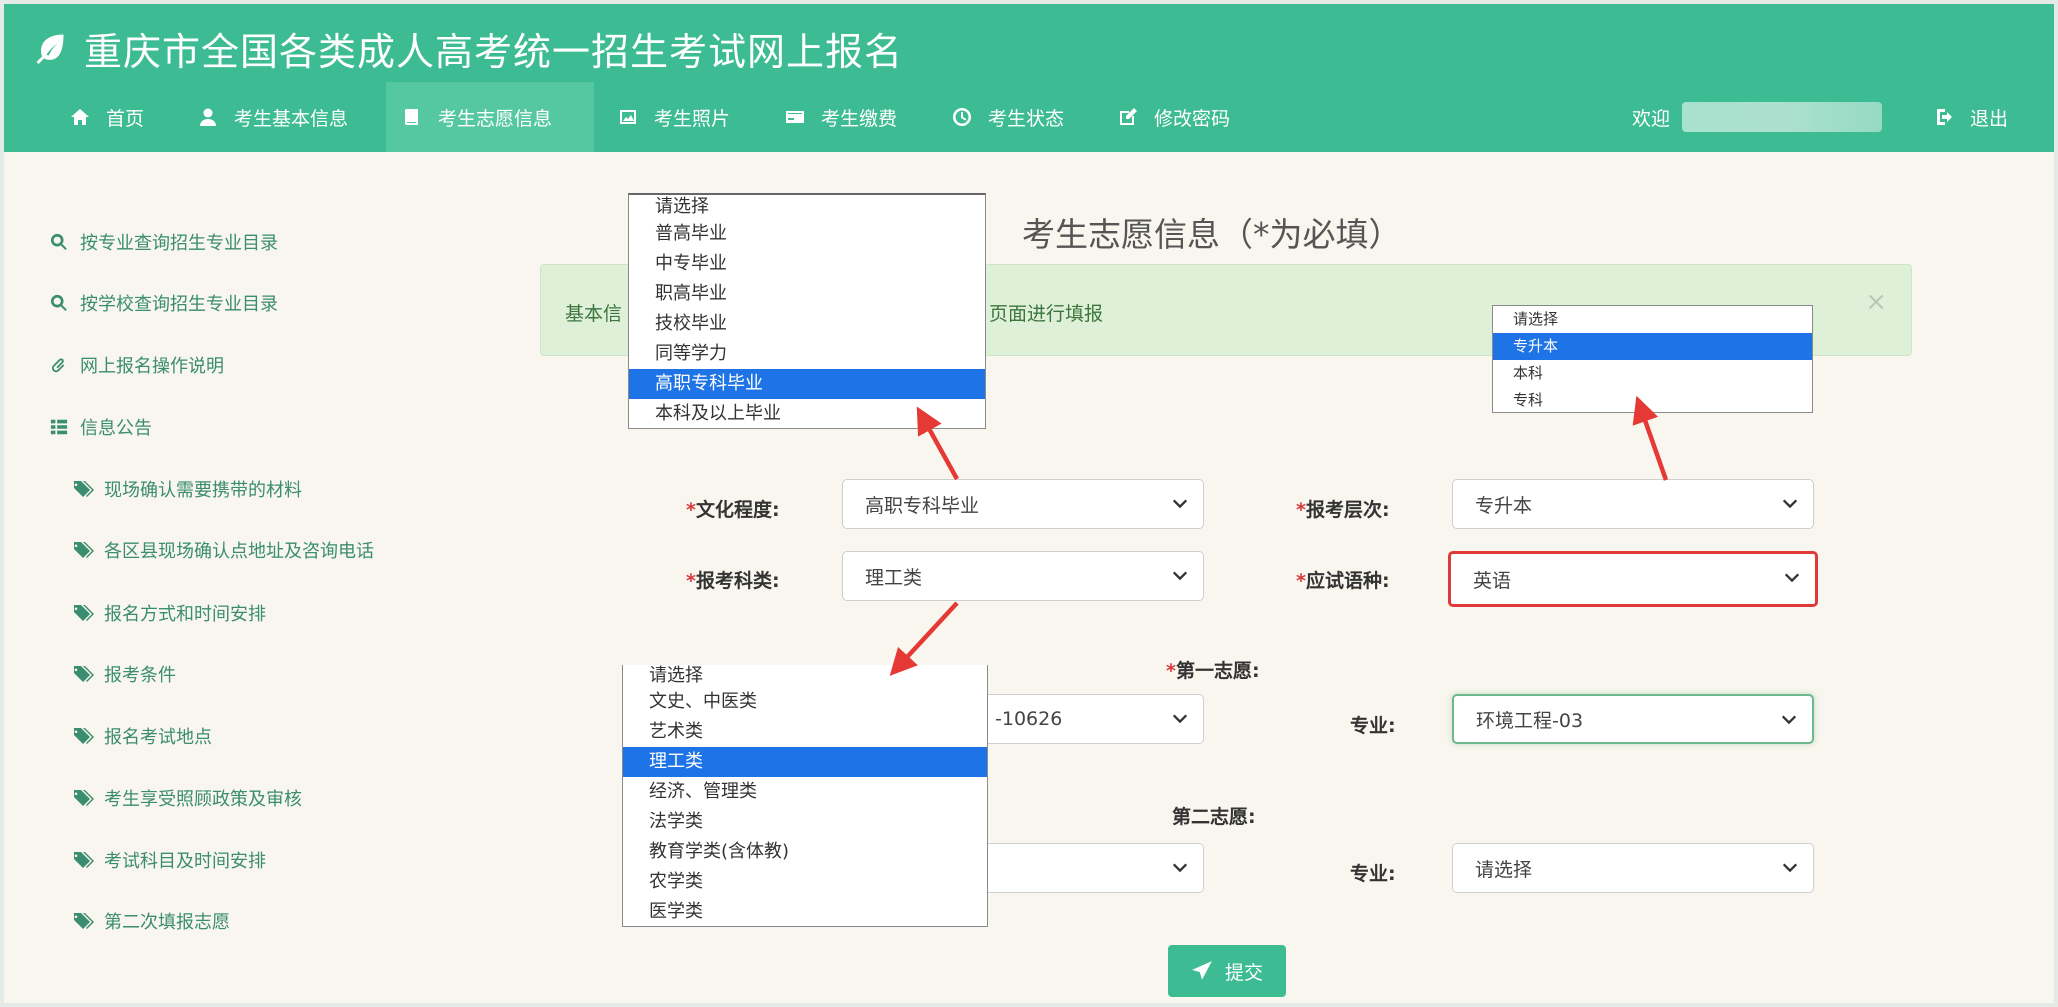 The image size is (2058, 1007). Describe the element at coordinates (411, 117) in the screenshot. I see `book-icon` at that location.